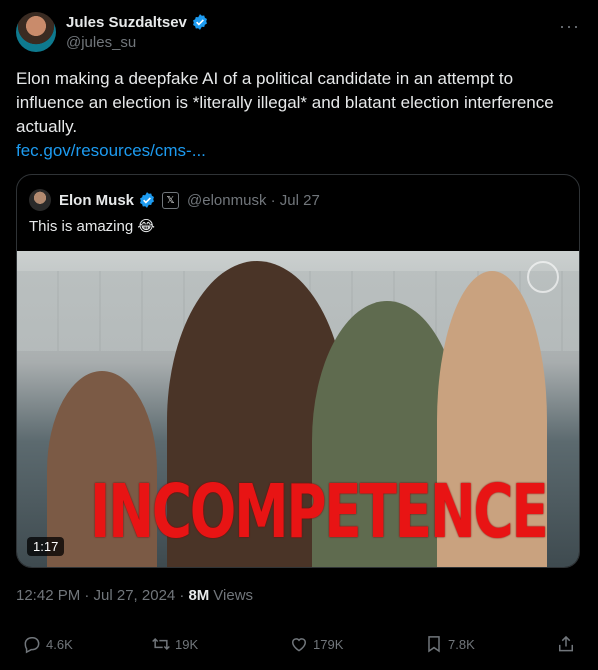 The image size is (598, 670). What do you see at coordinates (32, 645) in the screenshot?
I see `reply-icon` at bounding box center [32, 645].